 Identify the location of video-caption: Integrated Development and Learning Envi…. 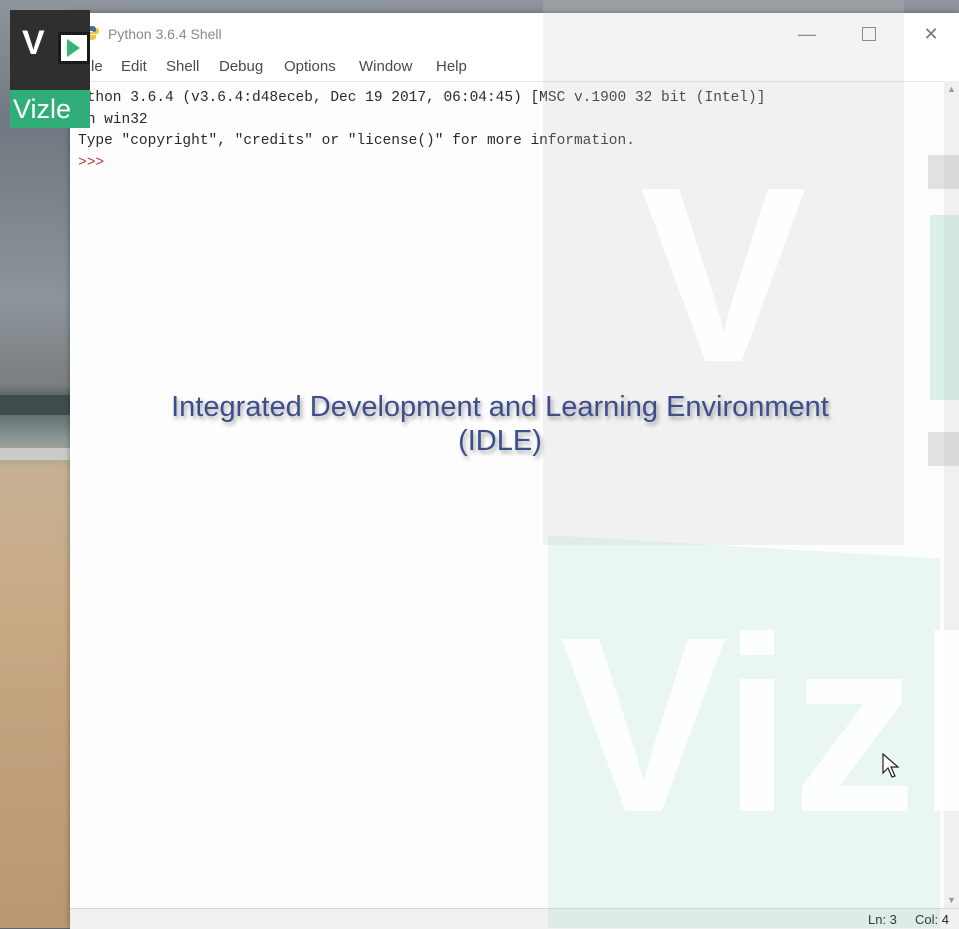
(500, 424).